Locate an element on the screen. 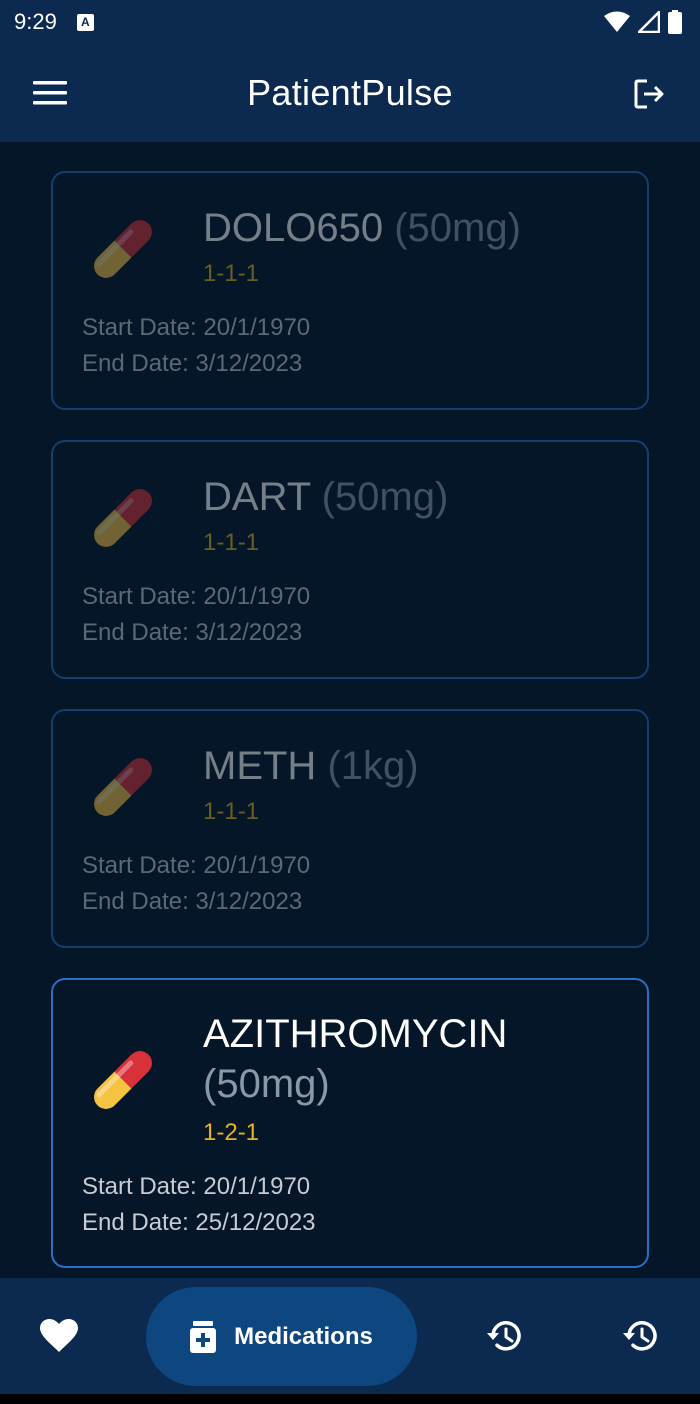  medication-name-line: AZITHROMYCIN (50mg) is located at coordinates (415, 1059).